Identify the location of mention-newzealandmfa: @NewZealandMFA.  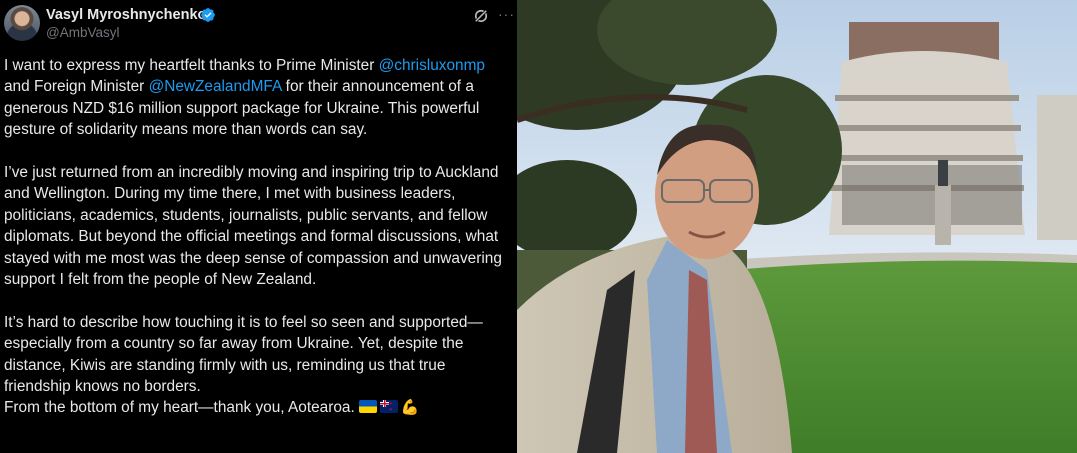
(215, 86).